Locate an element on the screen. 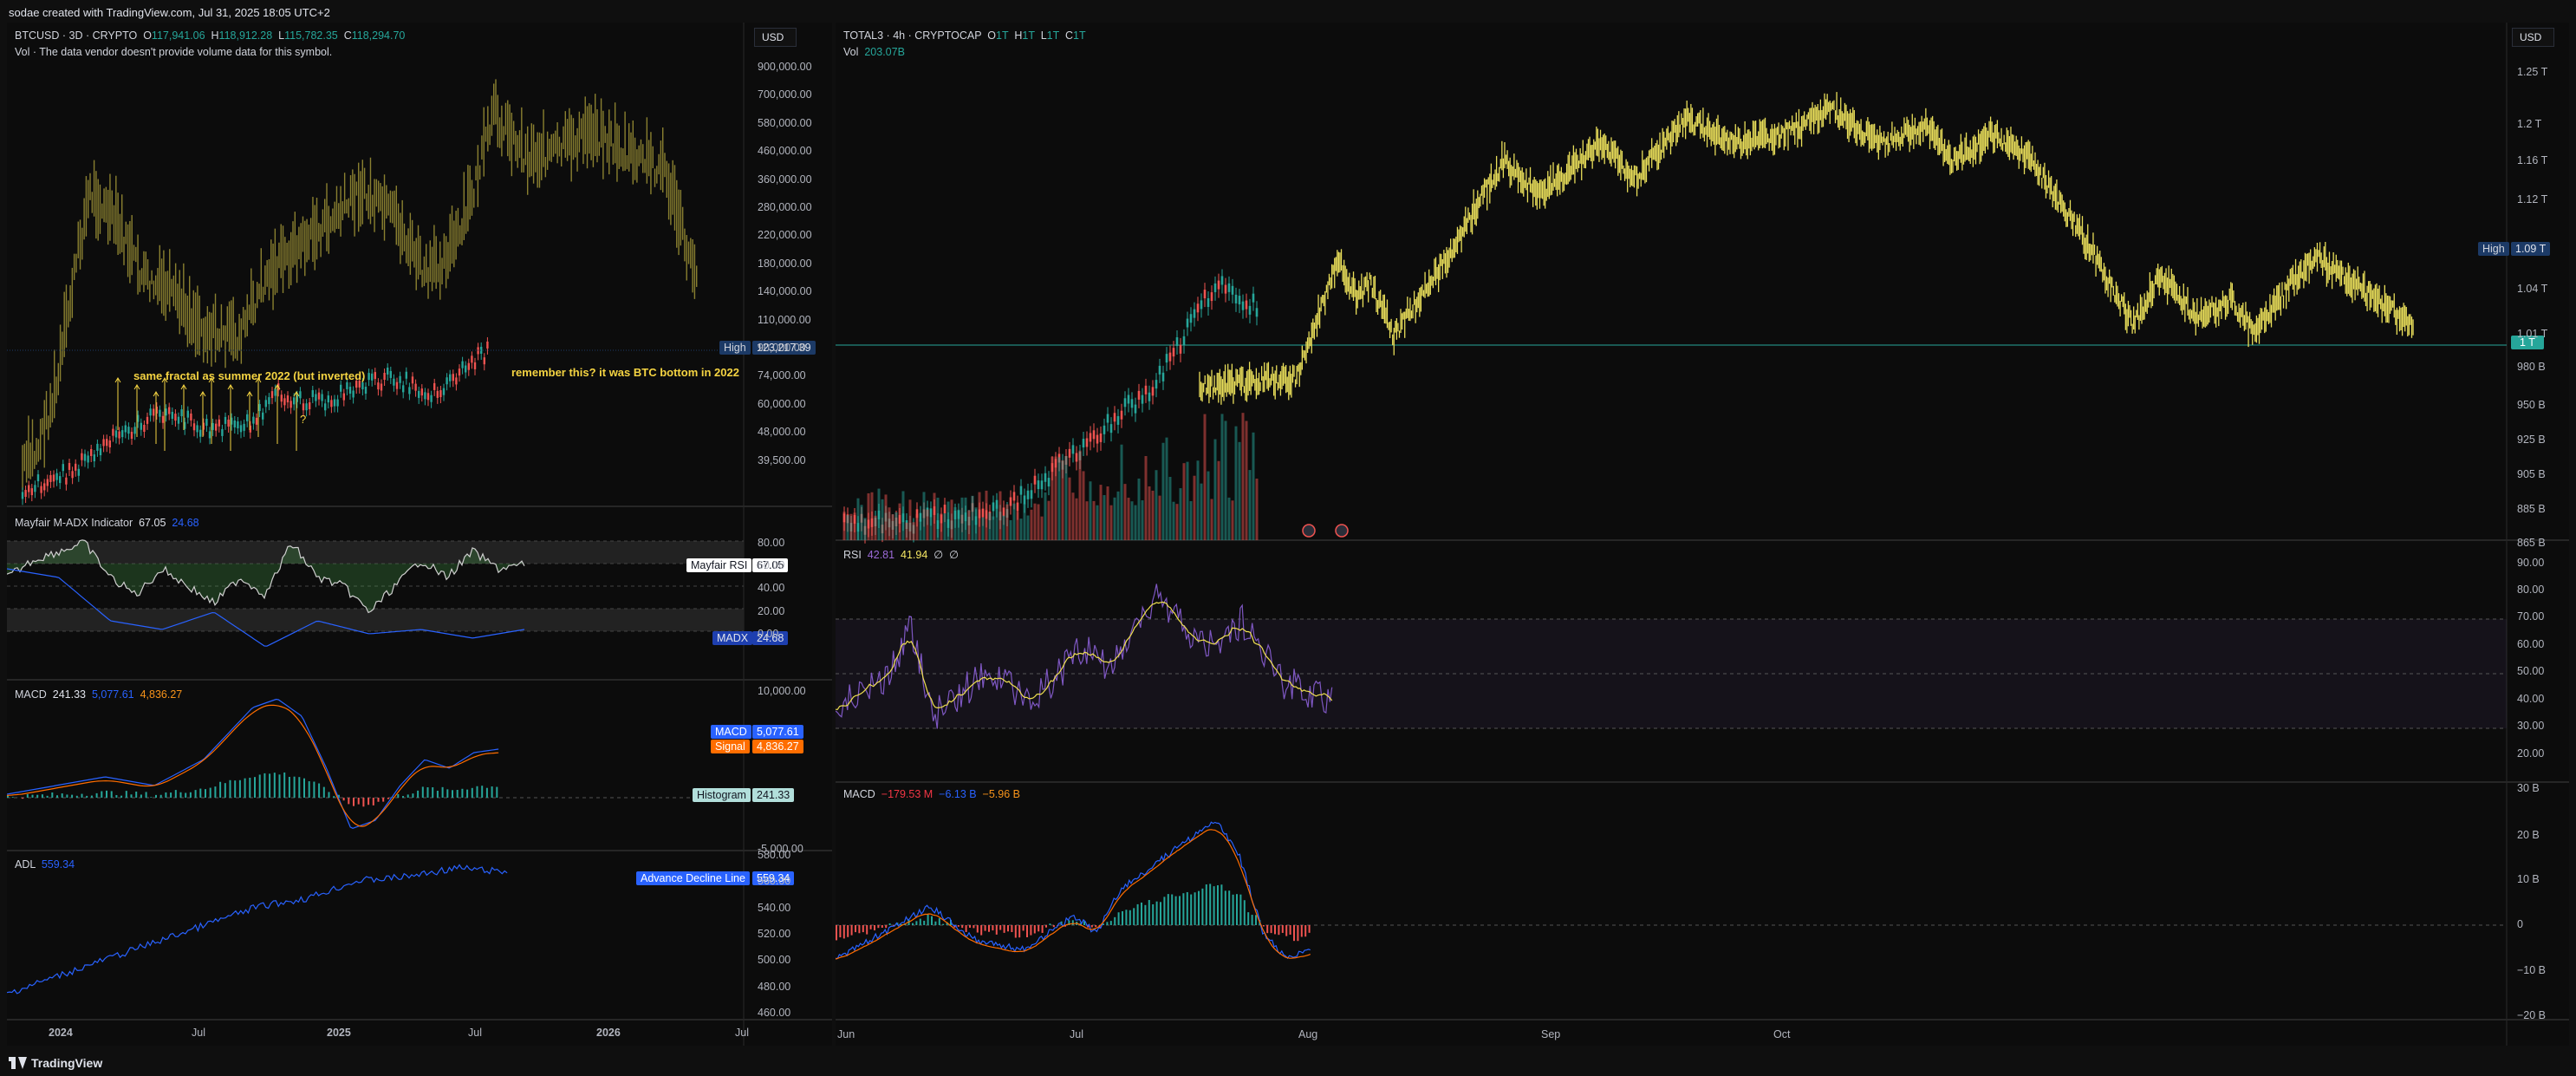 This screenshot has width=2576, height=1076. tradingview-brand: TradingView is located at coordinates (67, 1063).